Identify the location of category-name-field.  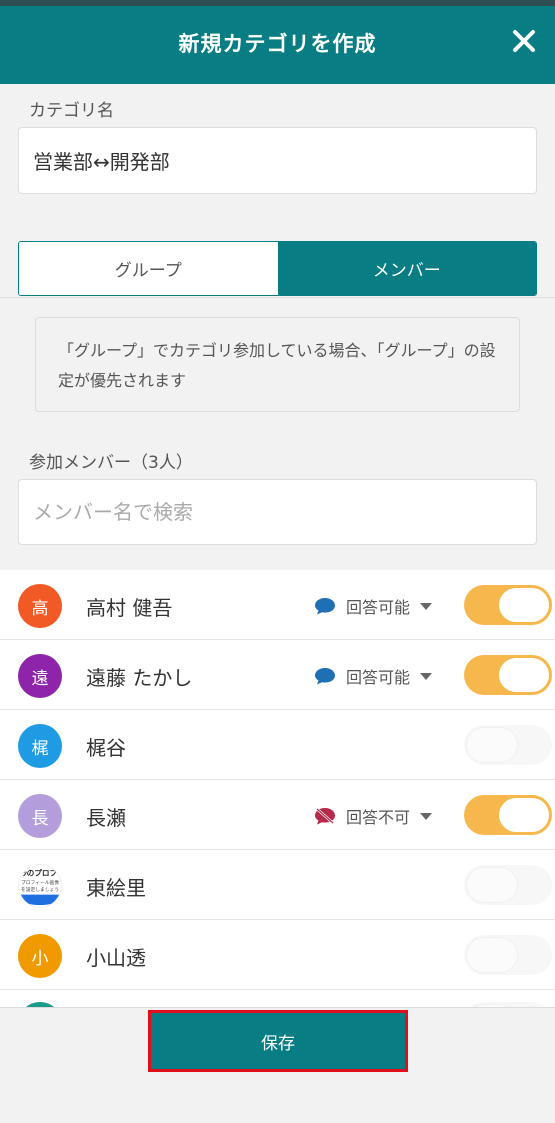
(277, 160).